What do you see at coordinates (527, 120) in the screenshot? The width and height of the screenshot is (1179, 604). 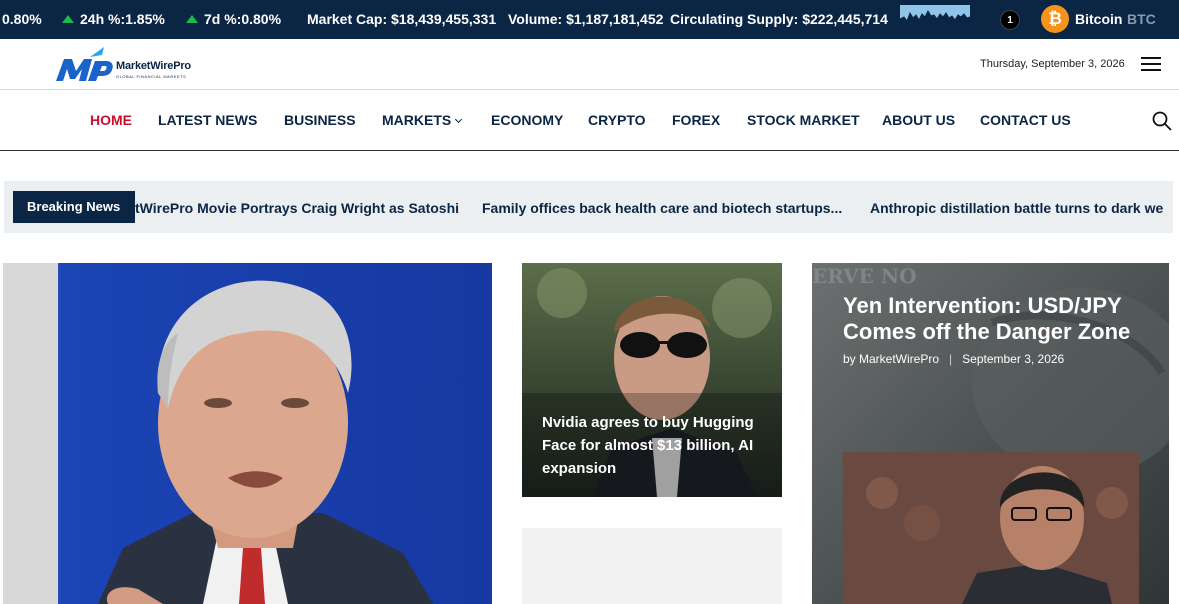 I see `nav-item-economy: ECONOMY` at bounding box center [527, 120].